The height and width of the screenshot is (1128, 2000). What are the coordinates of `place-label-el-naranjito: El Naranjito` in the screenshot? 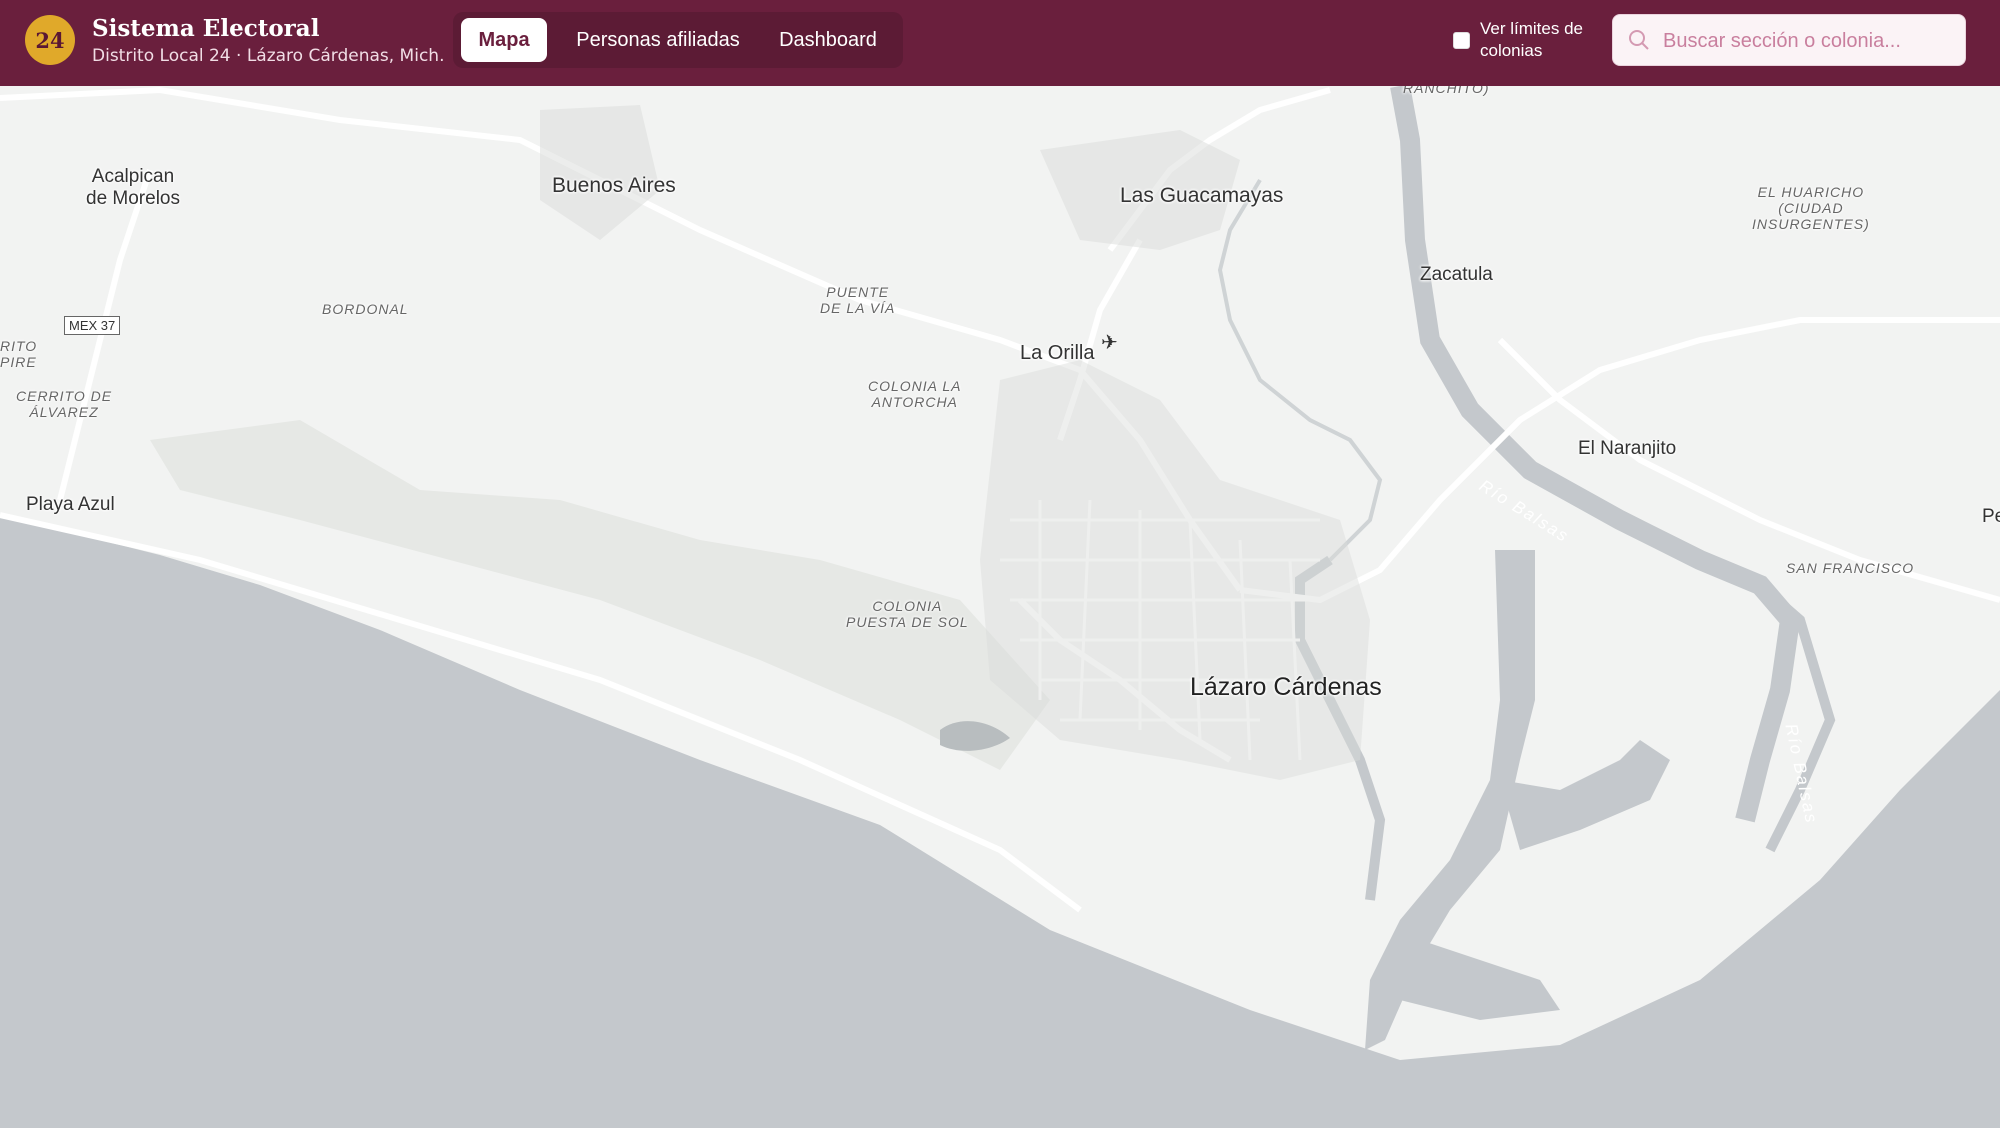 It's located at (1627, 448).